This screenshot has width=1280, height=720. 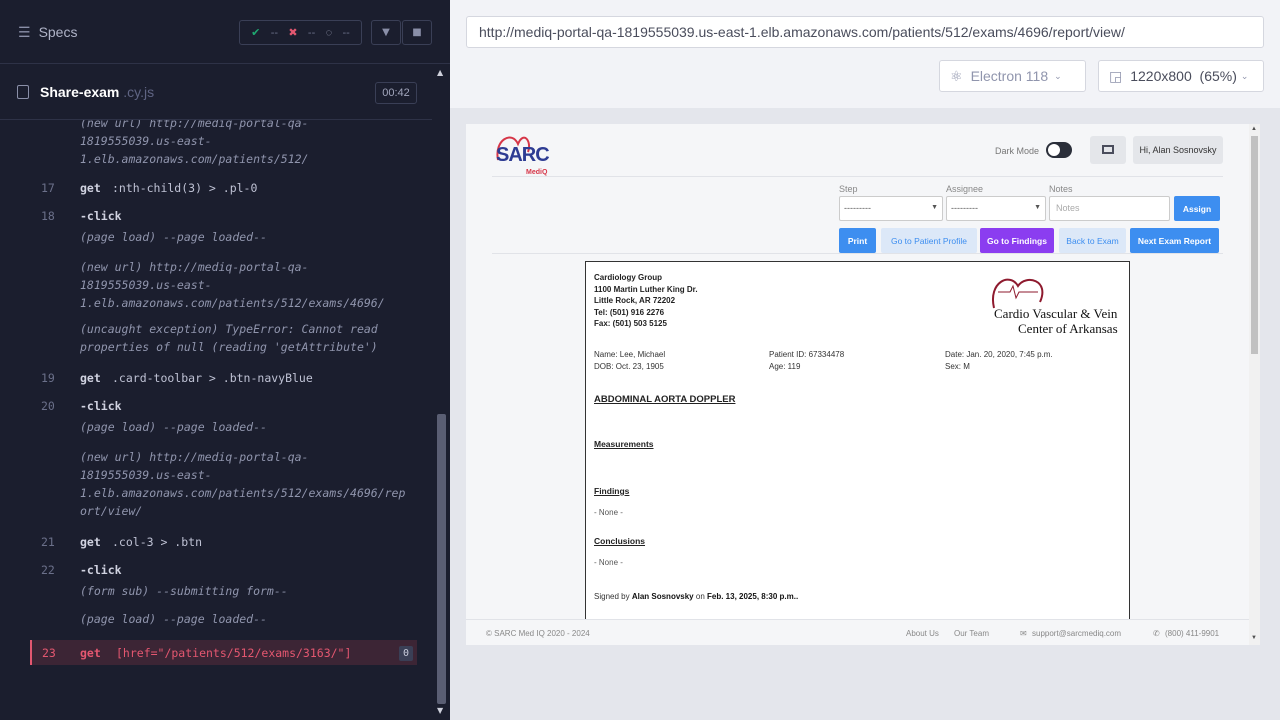 I want to click on group-tel: Tel: (501) 916 2276, so click(x=629, y=312).